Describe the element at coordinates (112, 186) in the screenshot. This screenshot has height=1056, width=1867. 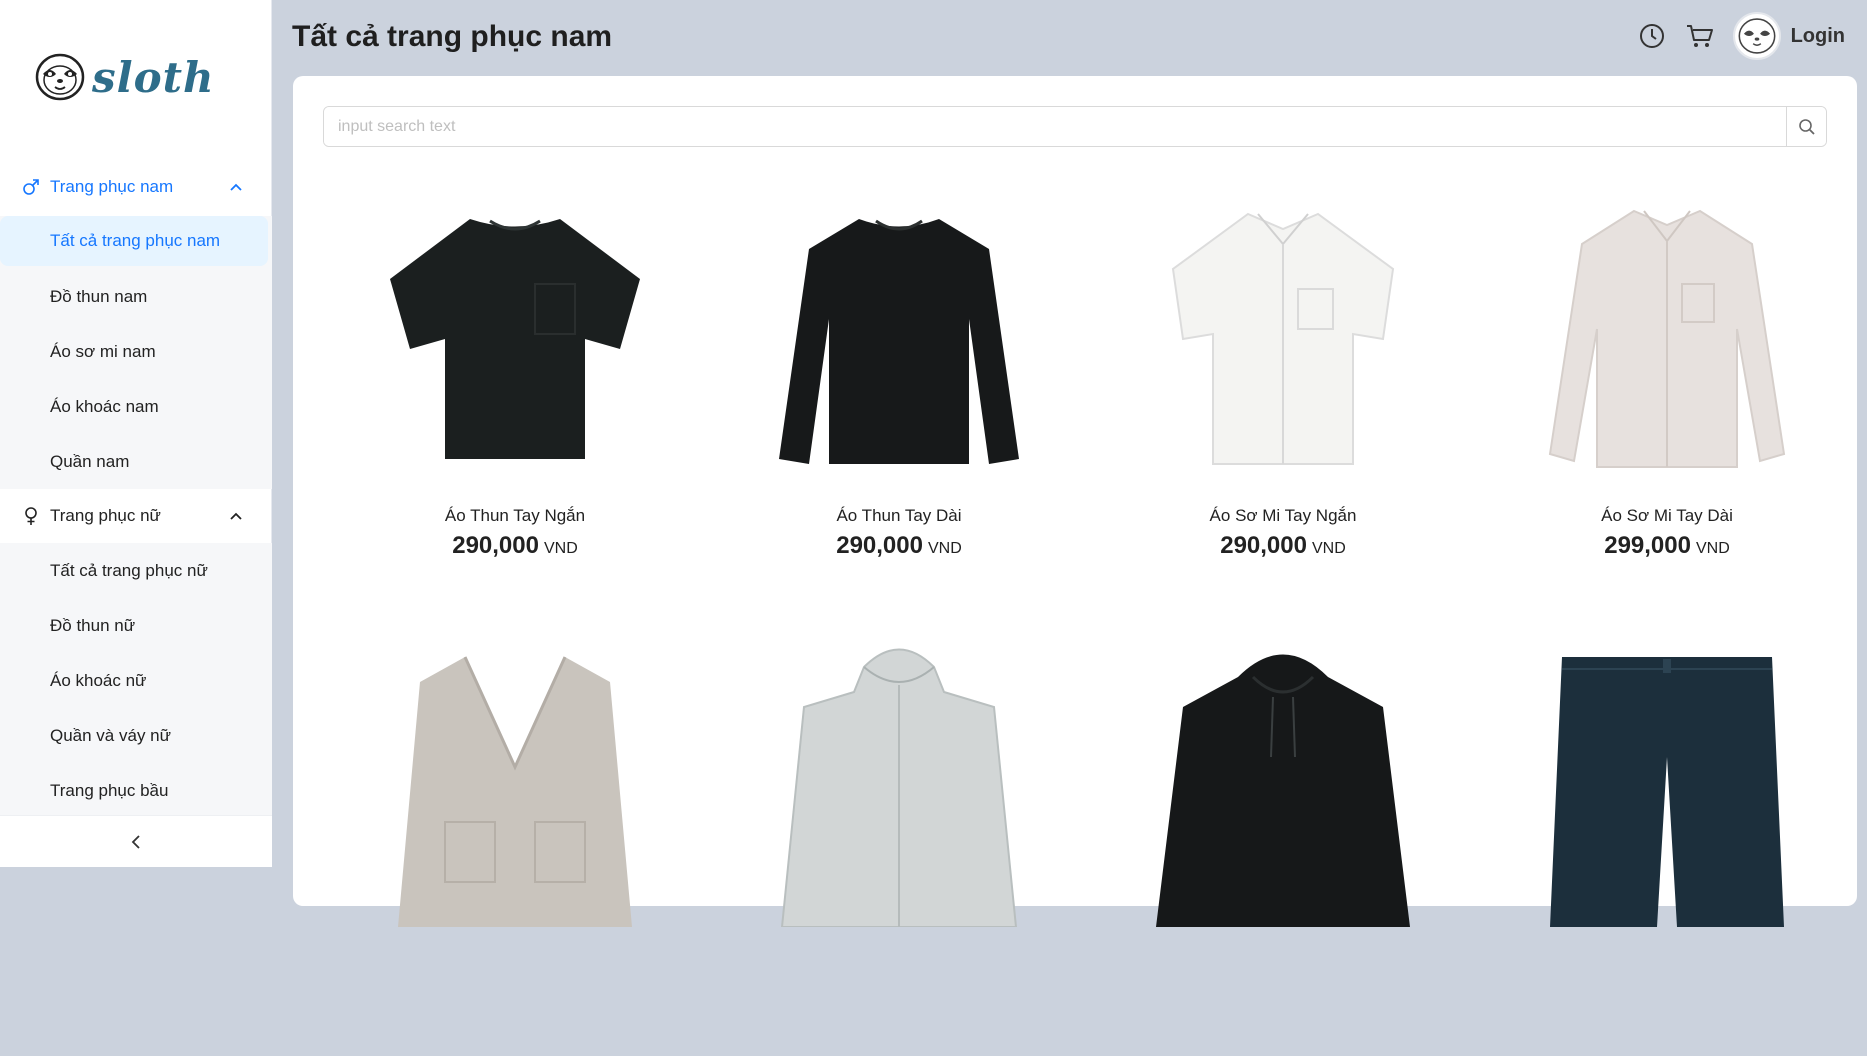
I see `menu-group-label: Trang phục nam` at that location.